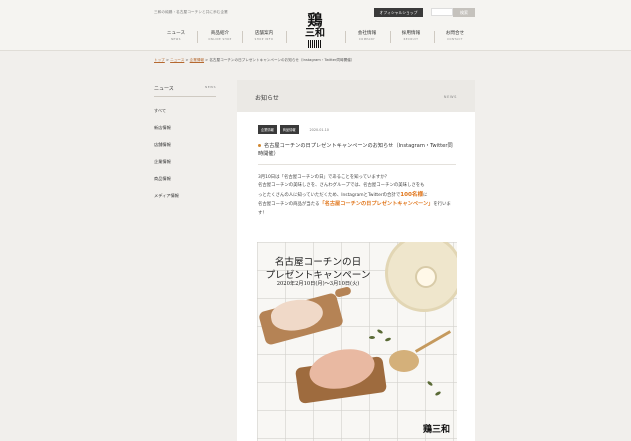  What do you see at coordinates (259, 145) in the screenshot?
I see `bullet-icon` at bounding box center [259, 145].